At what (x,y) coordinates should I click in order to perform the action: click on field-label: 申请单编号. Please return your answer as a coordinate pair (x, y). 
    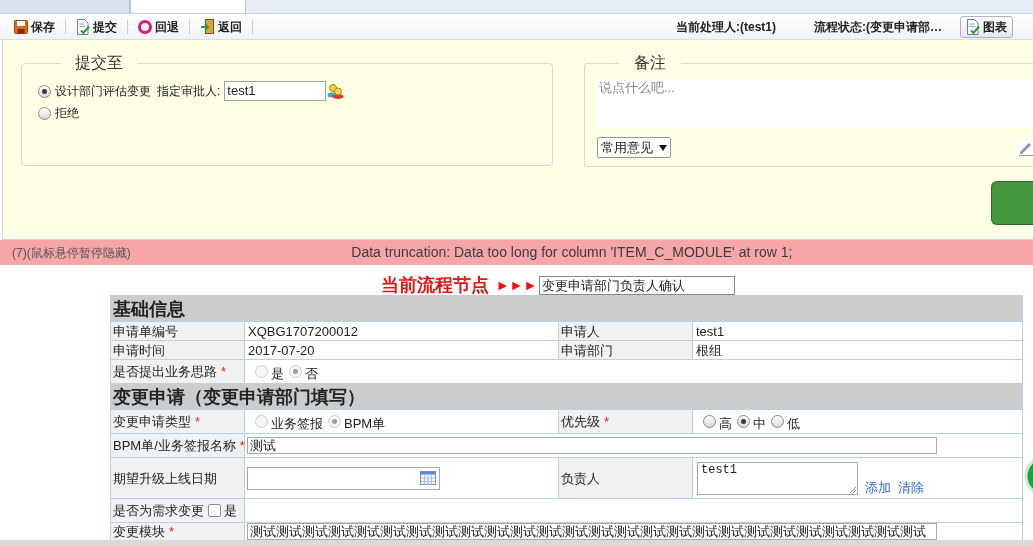
    Looking at the image, I should click on (145, 331).